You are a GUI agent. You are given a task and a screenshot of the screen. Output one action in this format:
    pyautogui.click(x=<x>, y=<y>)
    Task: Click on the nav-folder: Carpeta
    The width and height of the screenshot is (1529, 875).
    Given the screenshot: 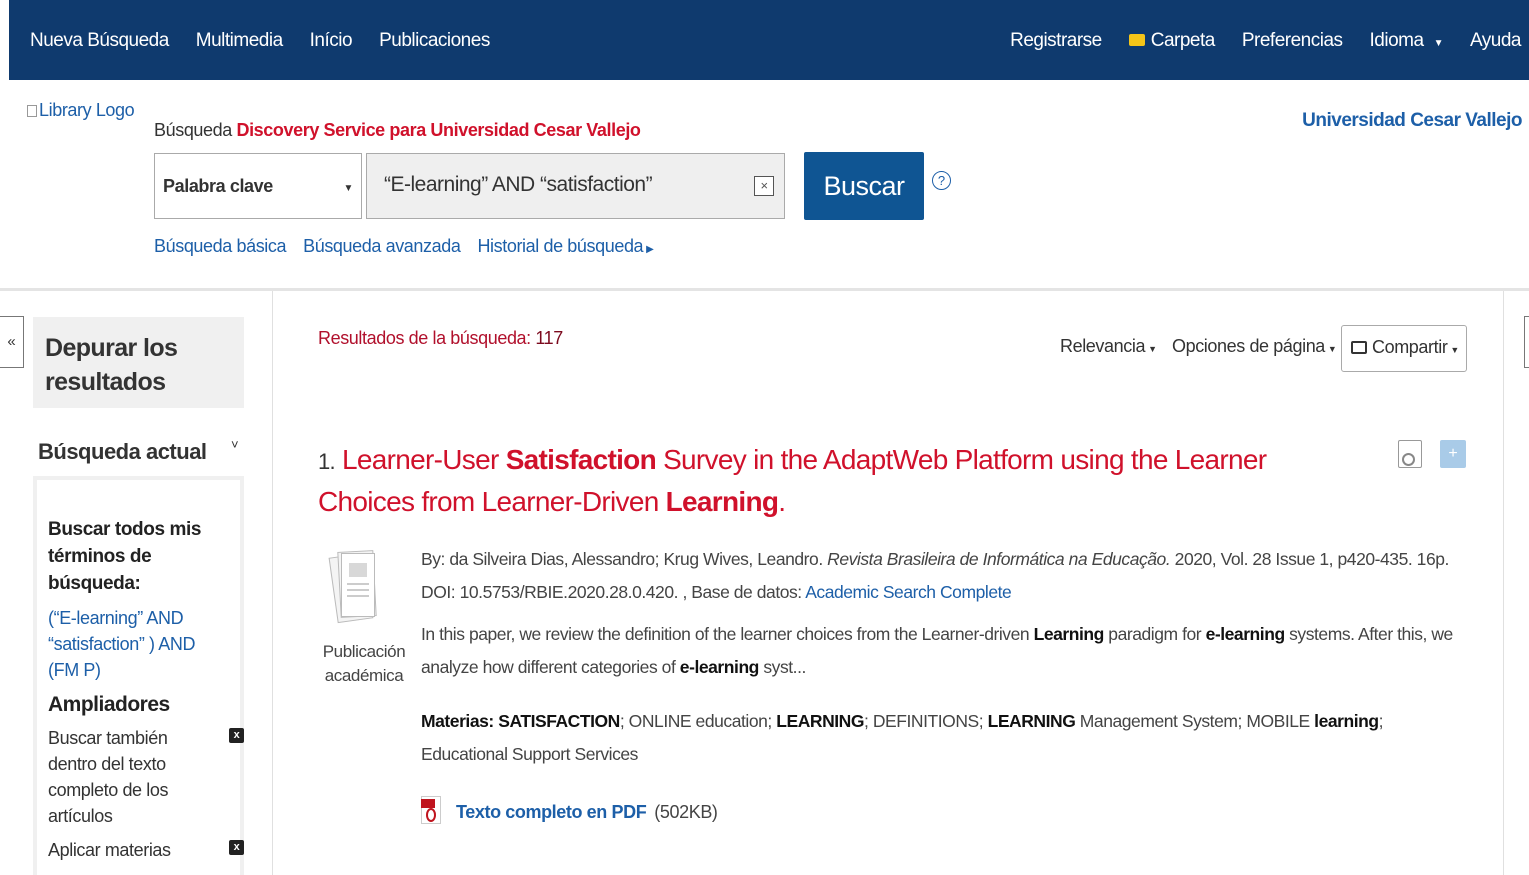 What is the action you would take?
    pyautogui.click(x=1172, y=41)
    